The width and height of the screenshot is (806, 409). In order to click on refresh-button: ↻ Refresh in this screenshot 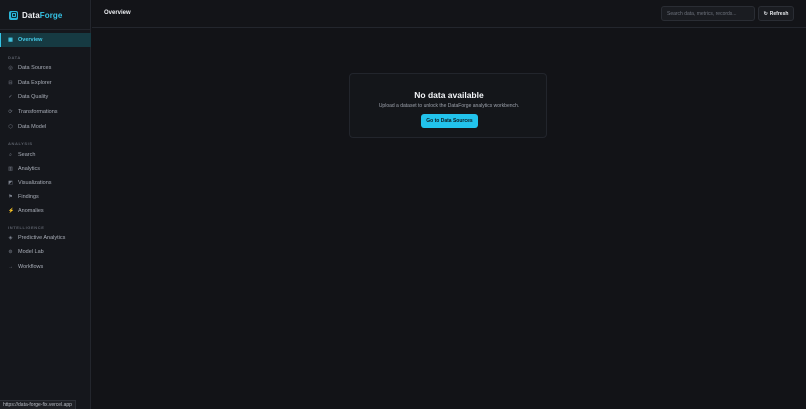, I will do `click(776, 13)`.